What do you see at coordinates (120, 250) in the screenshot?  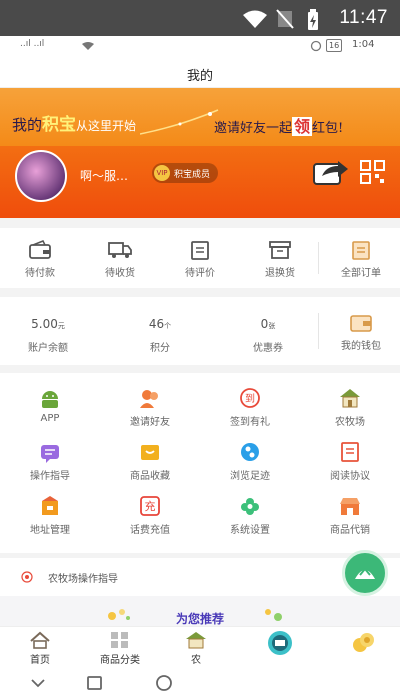 I see `truck-icon` at bounding box center [120, 250].